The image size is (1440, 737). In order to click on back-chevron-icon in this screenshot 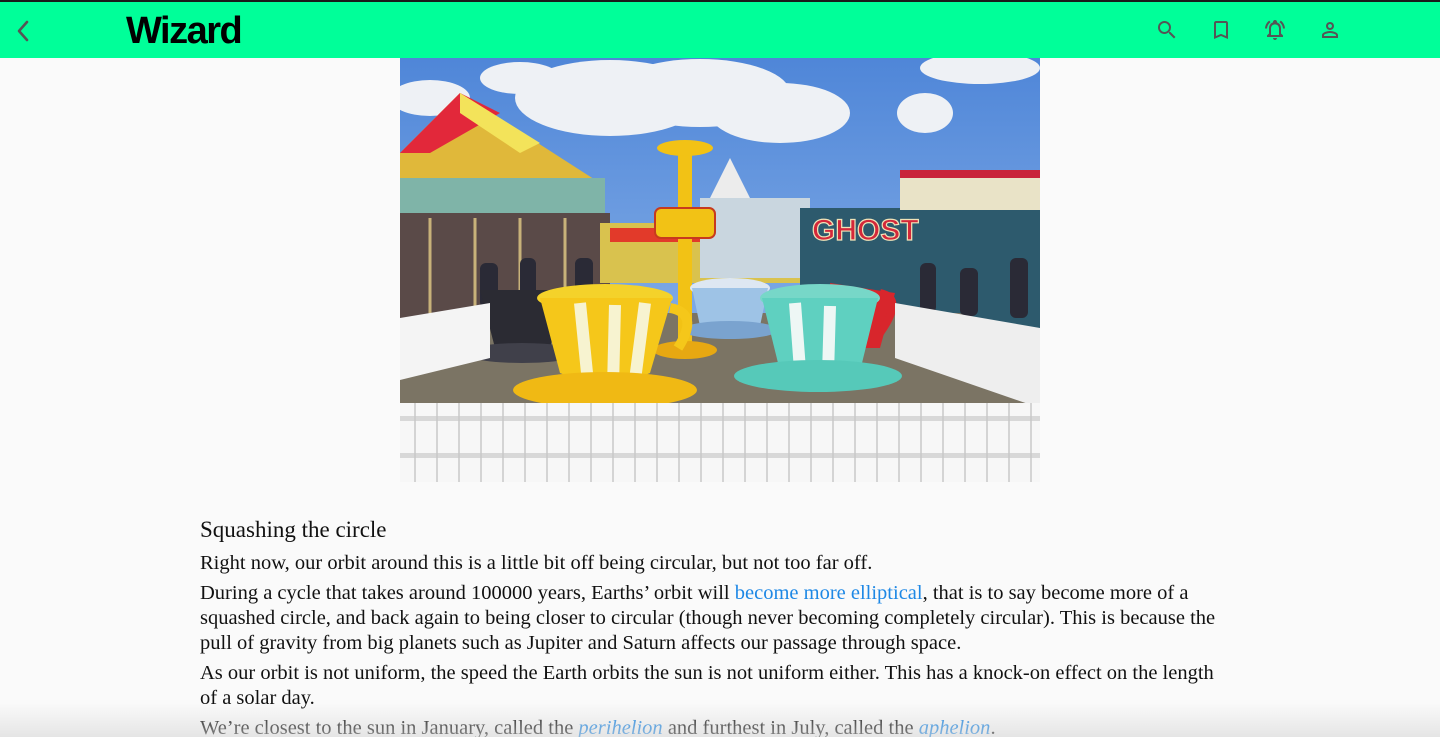, I will do `click(23, 31)`.